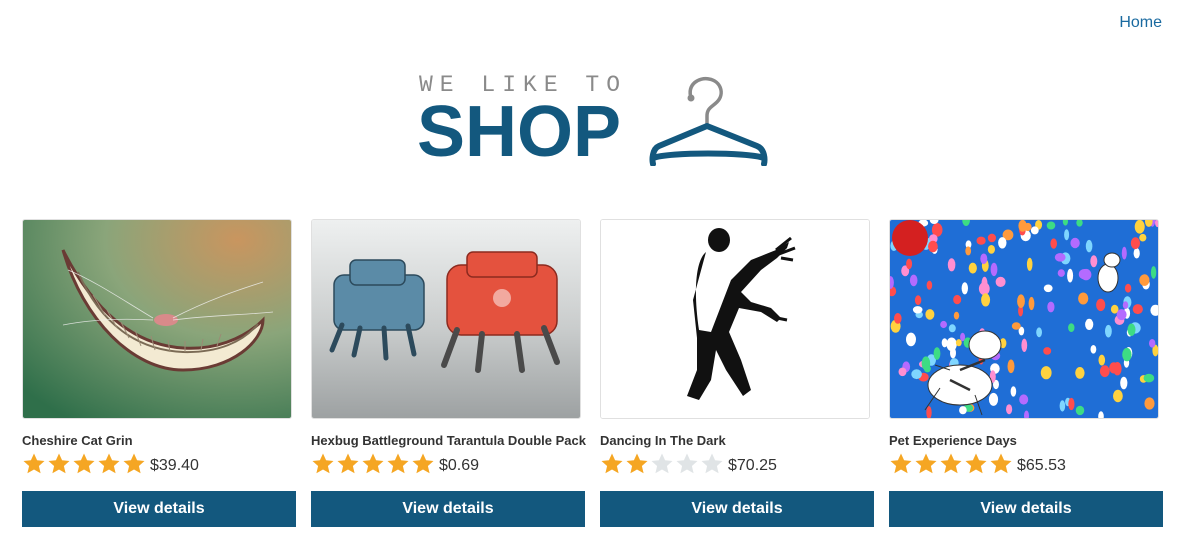  What do you see at coordinates (1024, 319) in the screenshot?
I see `dogs-with-balloons-image` at bounding box center [1024, 319].